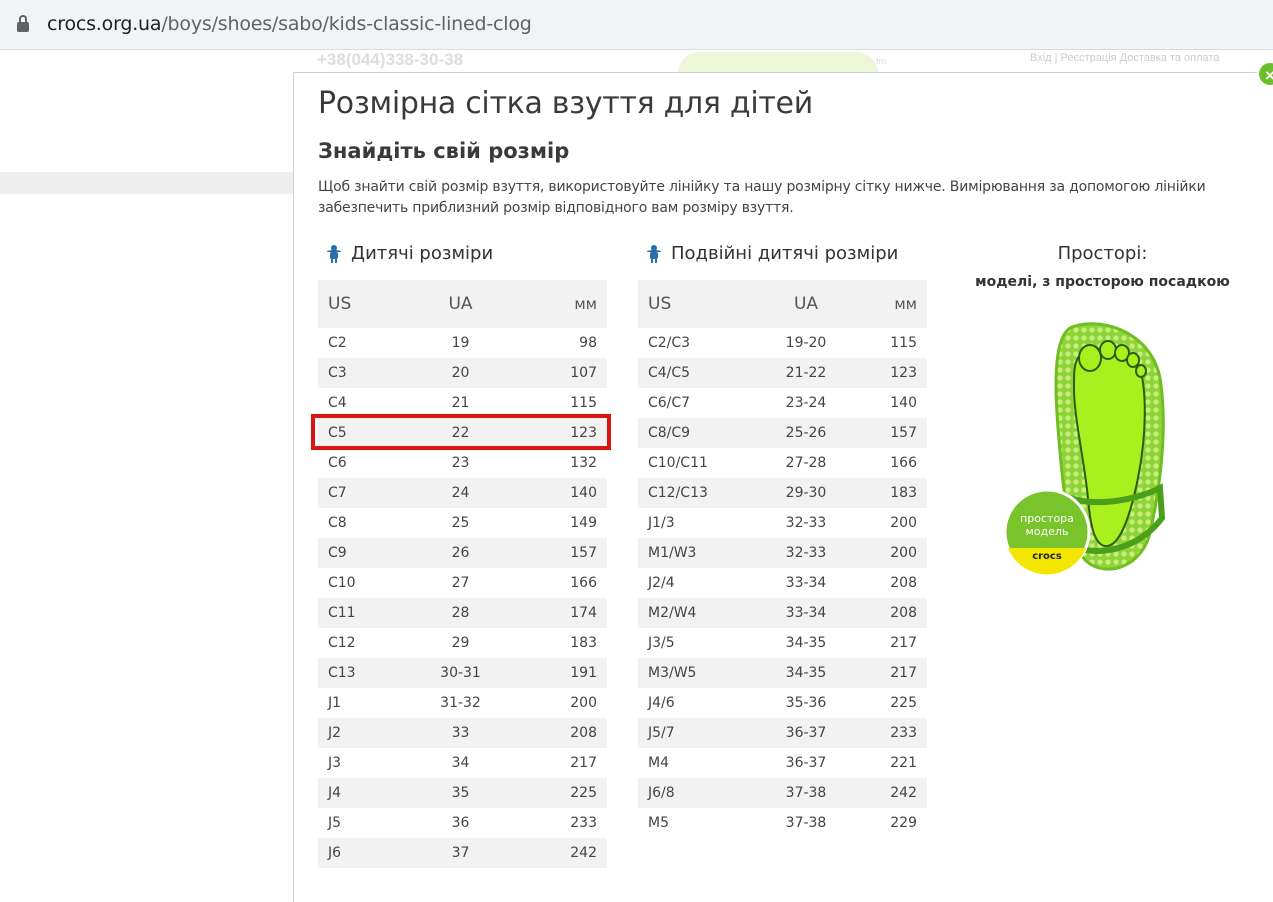 The height and width of the screenshot is (902, 1273). I want to click on table-row: C11 28 174, so click(462, 613).